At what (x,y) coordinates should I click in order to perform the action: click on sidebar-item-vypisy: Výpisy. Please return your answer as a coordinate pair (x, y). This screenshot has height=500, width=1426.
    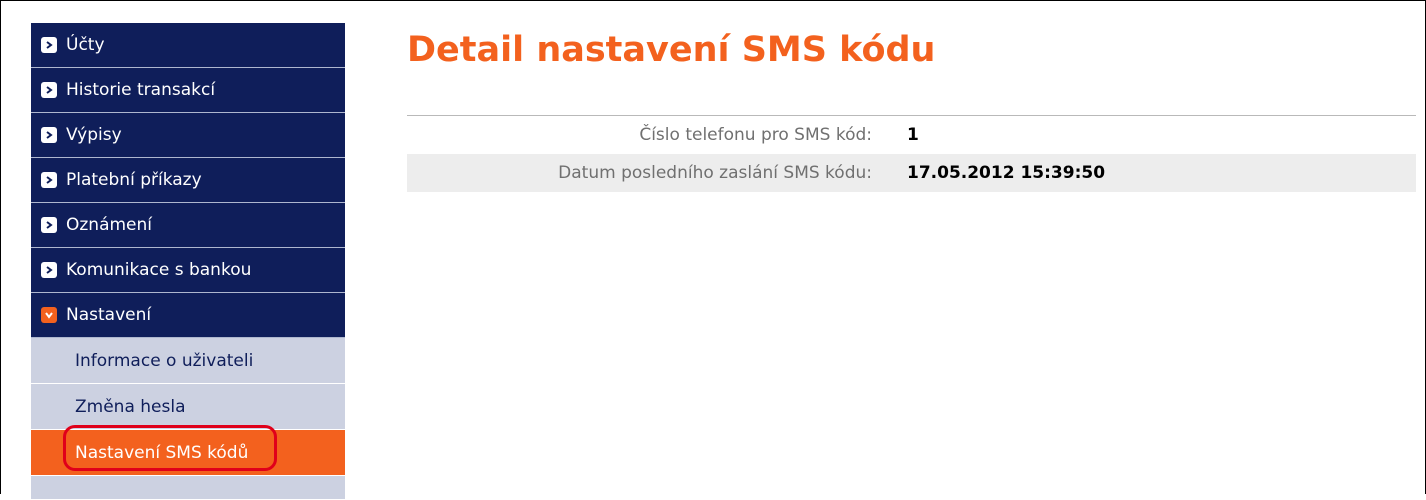
    Looking at the image, I should click on (188, 135).